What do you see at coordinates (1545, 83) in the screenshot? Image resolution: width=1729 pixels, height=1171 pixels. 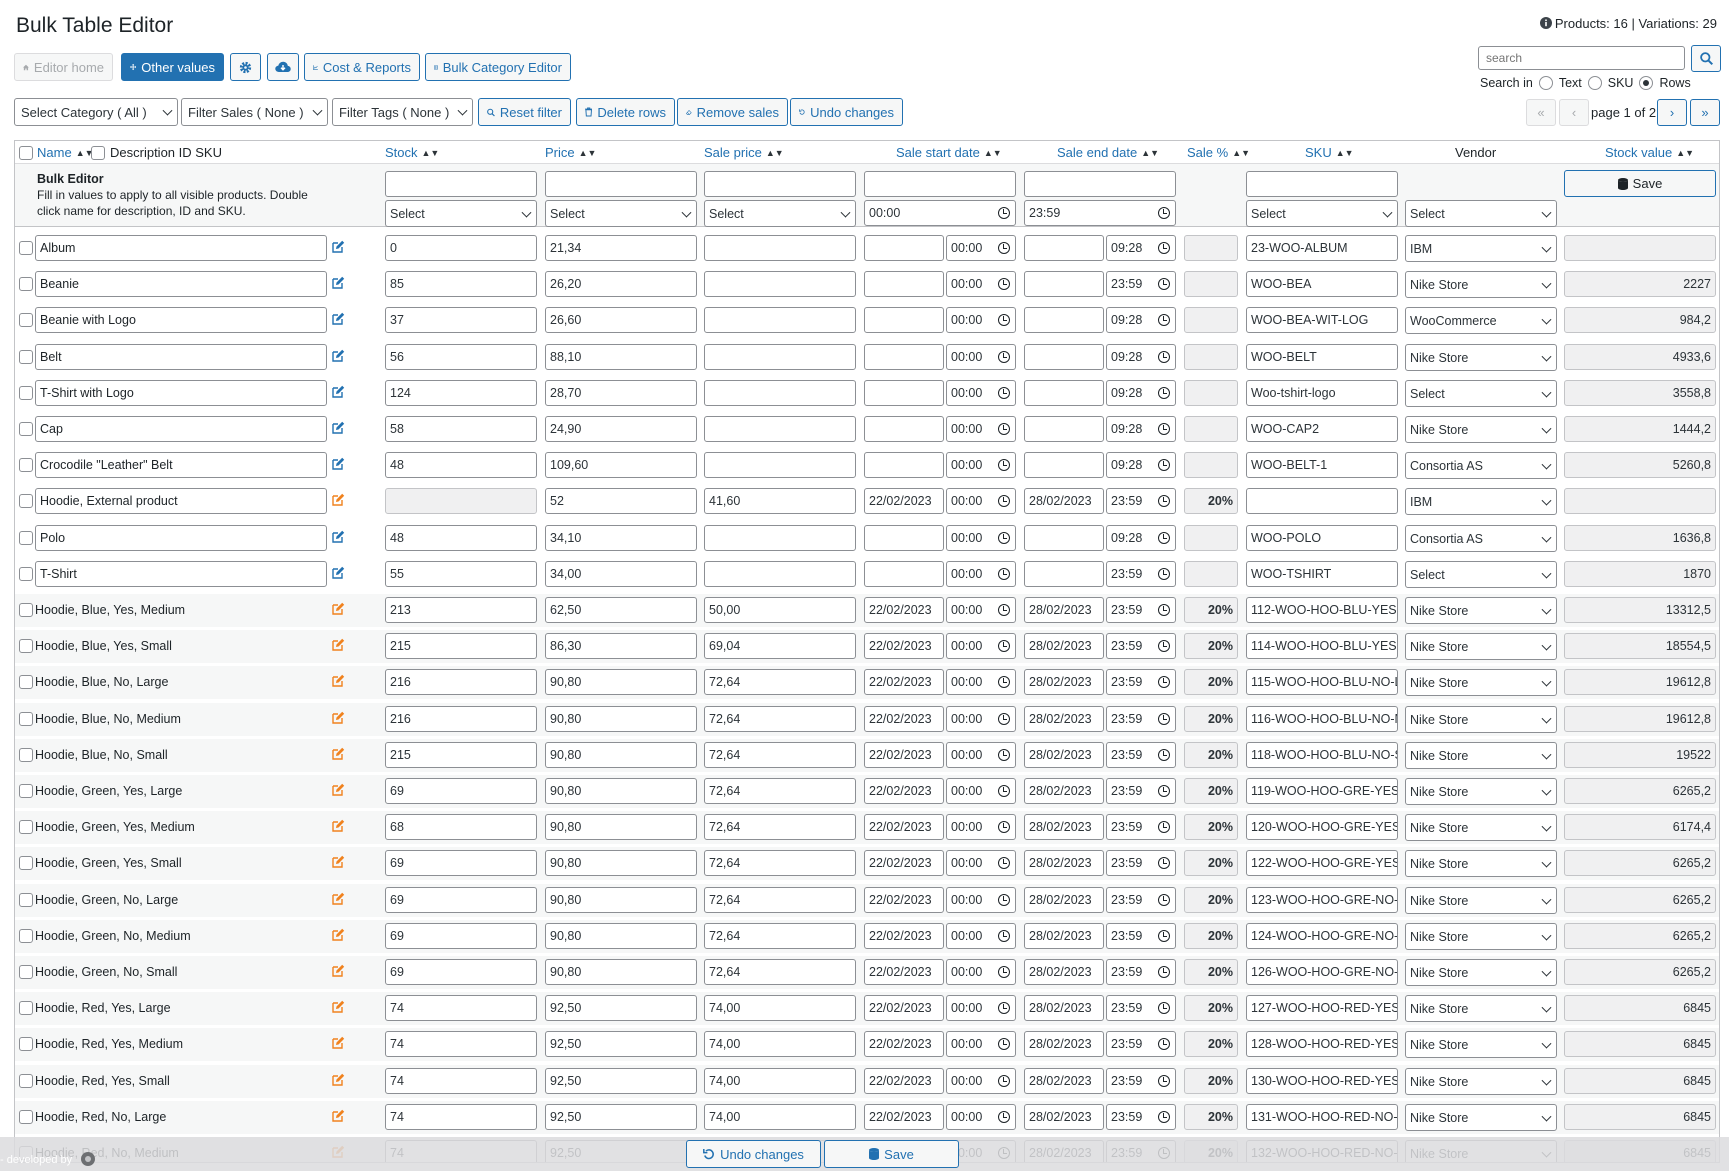 I see `search-in-text-radio` at bounding box center [1545, 83].